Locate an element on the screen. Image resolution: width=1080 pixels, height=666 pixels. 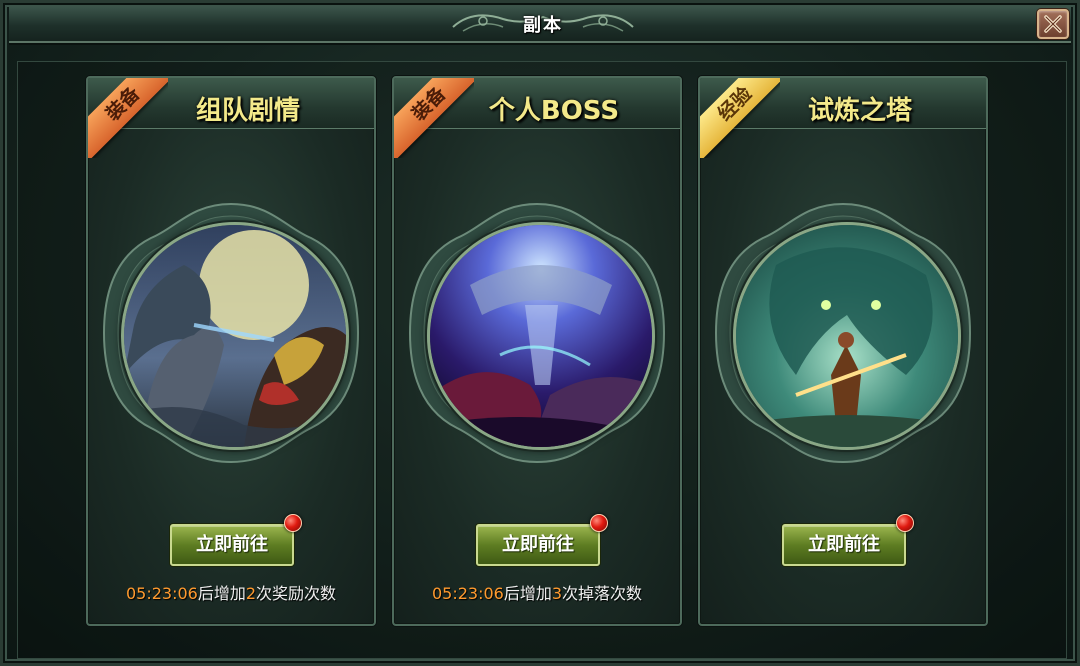
badge-ribbon: 经验 is located at coordinates (740, 118).